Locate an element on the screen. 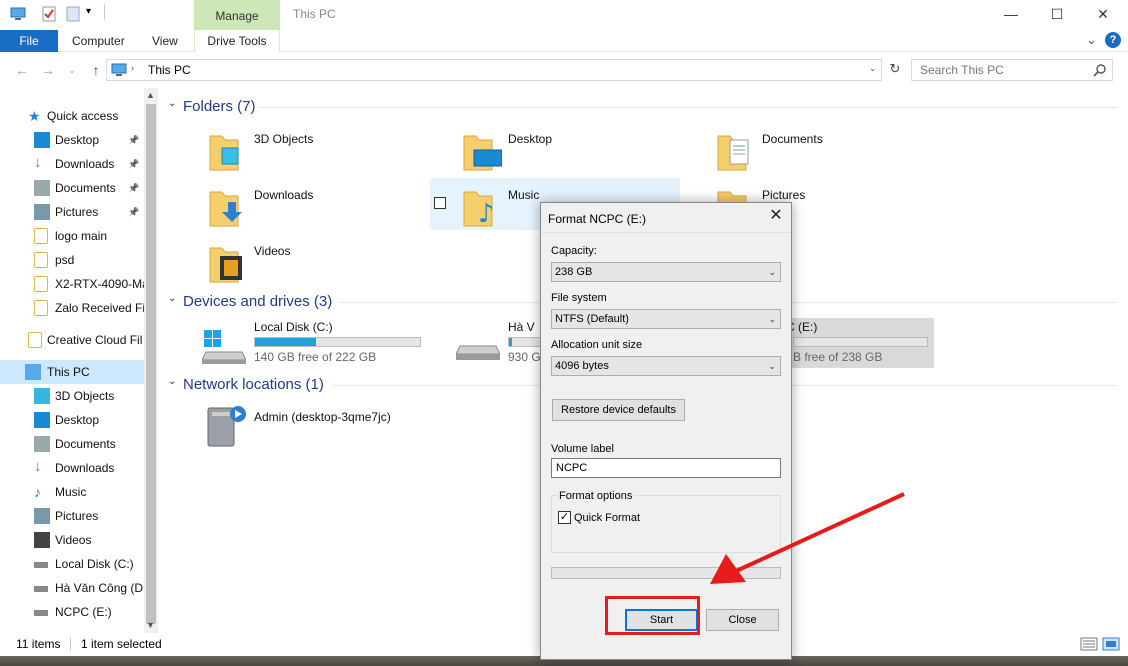  sidebar-item: NCPC (E:) is located at coordinates (72, 612).